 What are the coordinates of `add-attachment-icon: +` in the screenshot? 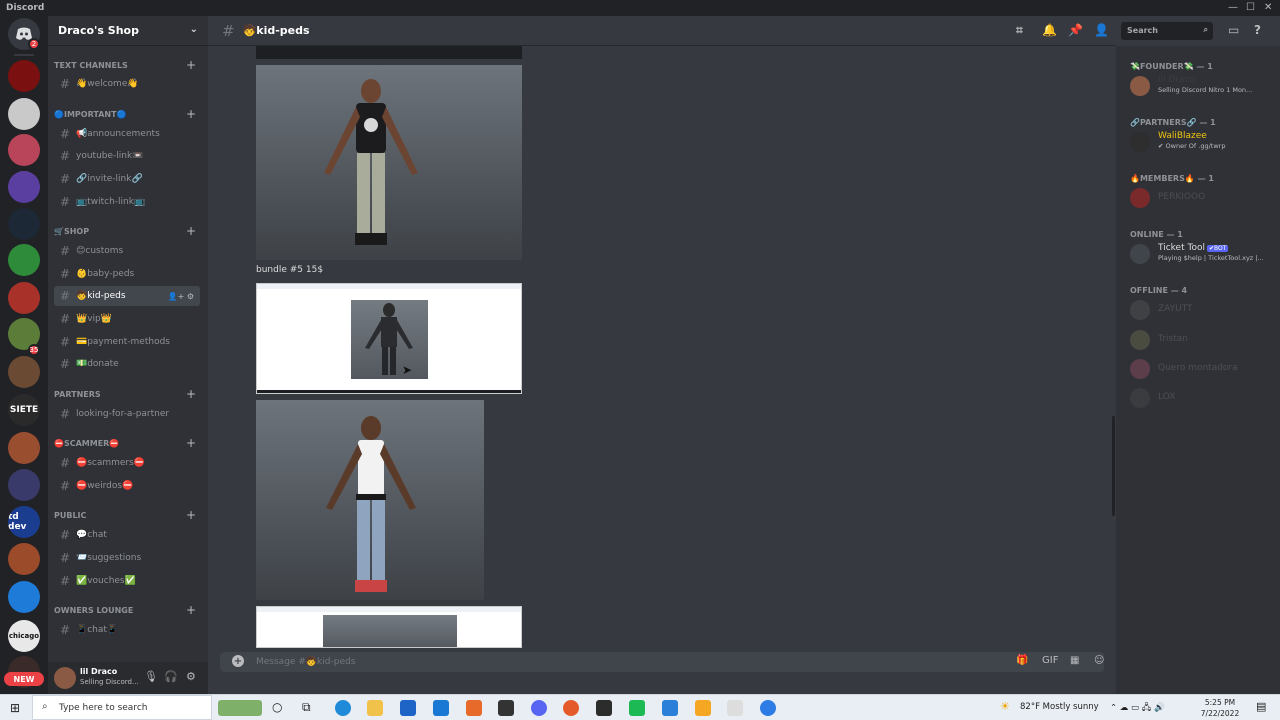 It's located at (238, 661).